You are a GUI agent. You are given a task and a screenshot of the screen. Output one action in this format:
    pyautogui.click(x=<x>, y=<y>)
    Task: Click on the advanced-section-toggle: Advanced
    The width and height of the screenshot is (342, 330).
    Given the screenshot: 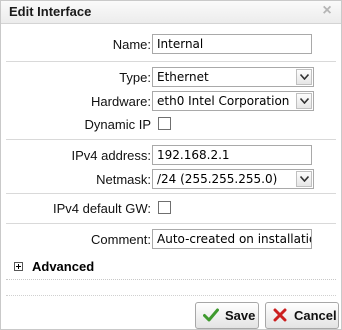 What is the action you would take?
    pyautogui.click(x=171, y=268)
    